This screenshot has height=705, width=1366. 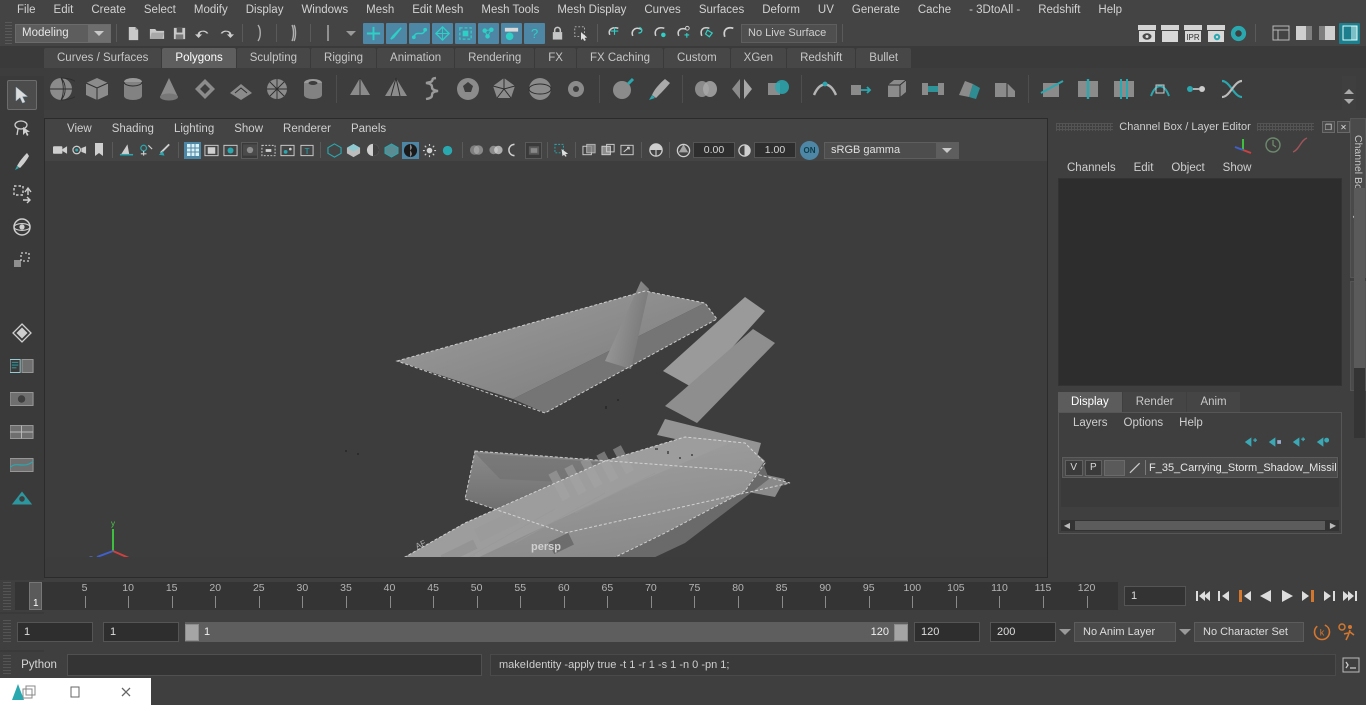 What do you see at coordinates (241, 89) in the screenshot?
I see `poly-plane-icon` at bounding box center [241, 89].